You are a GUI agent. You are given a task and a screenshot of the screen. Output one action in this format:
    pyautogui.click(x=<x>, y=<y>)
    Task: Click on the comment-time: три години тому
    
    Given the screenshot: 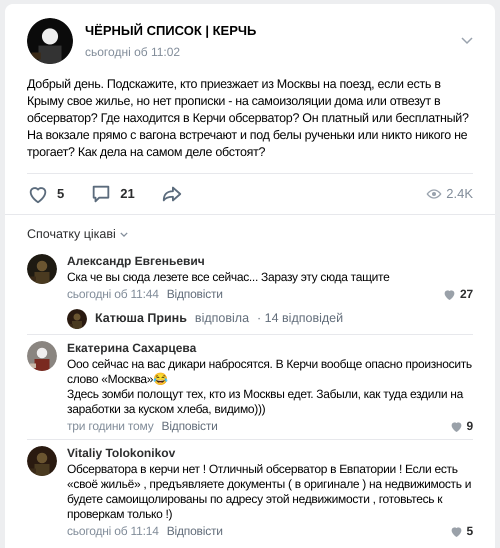 What is the action you would take?
    pyautogui.click(x=110, y=426)
    